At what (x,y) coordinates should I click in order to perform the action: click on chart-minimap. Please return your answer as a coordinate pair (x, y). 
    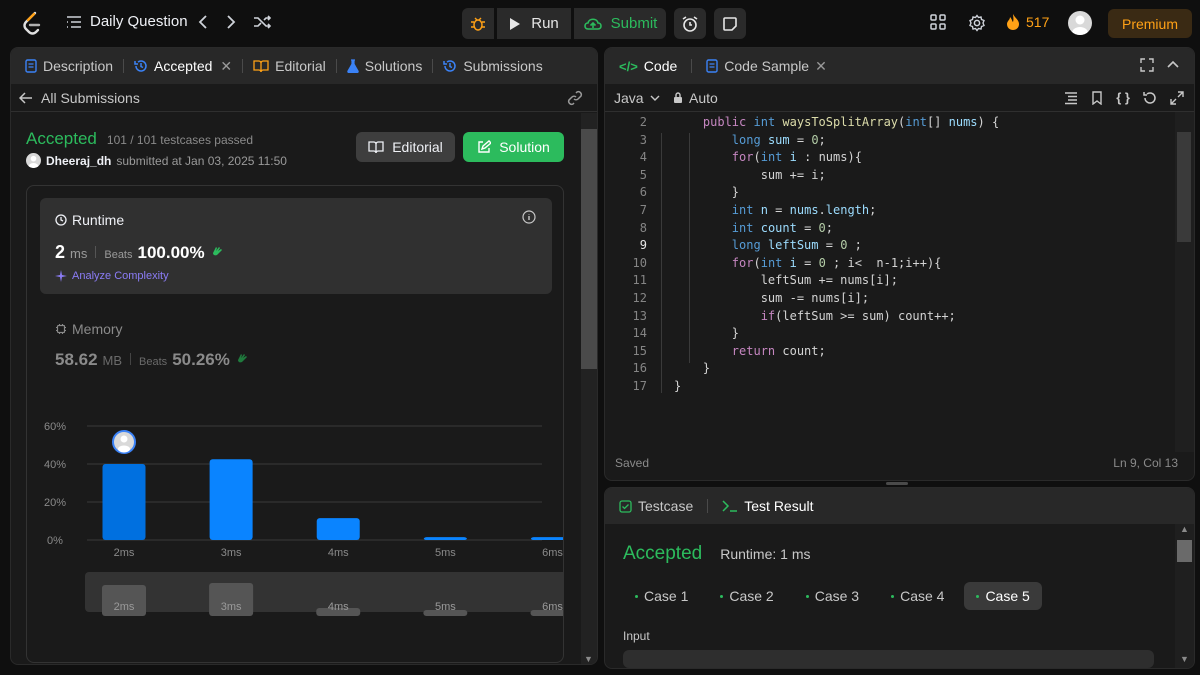
    Looking at the image, I should click on (324, 592).